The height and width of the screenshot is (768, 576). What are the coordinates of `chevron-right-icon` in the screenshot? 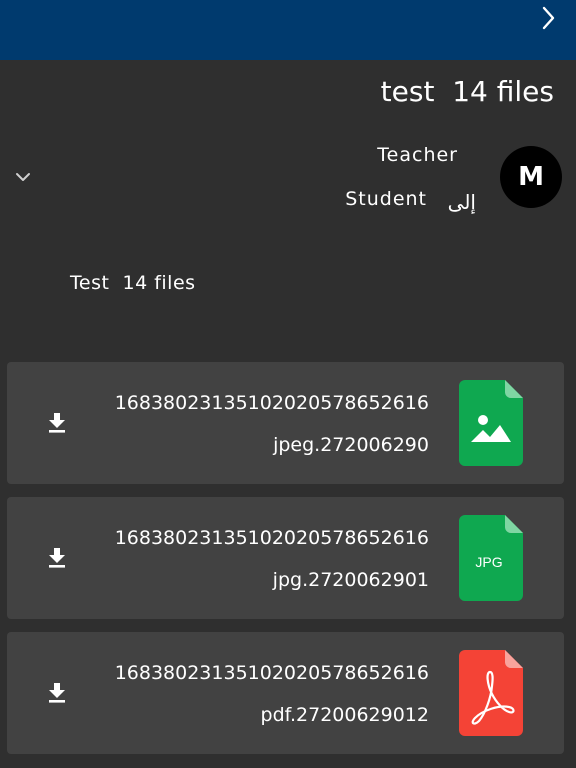 It's located at (548, 18).